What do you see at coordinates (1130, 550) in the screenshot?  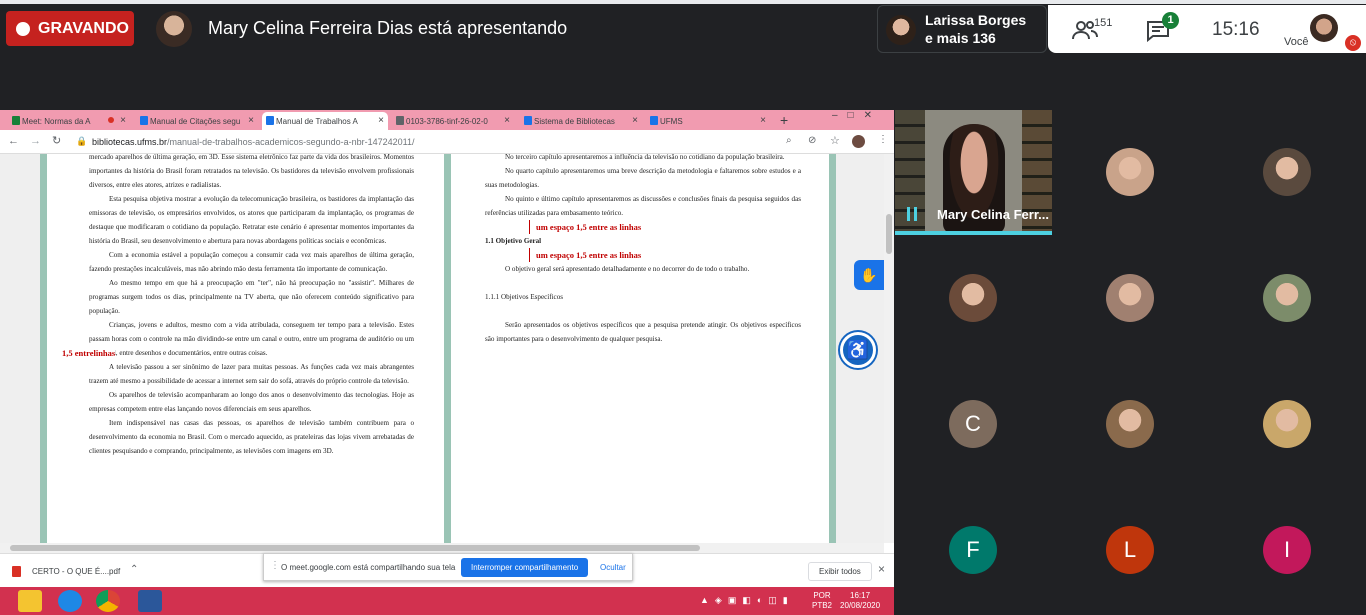 I see `participant-letter-avatar: L` at bounding box center [1130, 550].